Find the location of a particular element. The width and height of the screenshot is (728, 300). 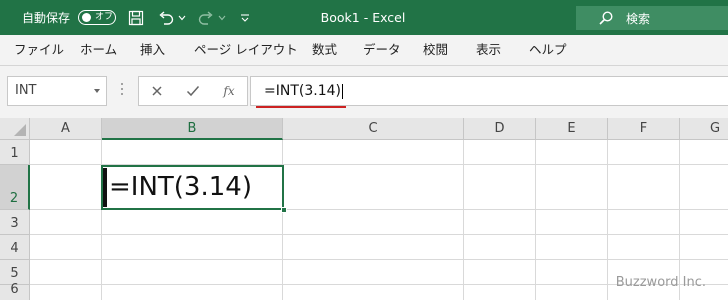

drag-handle-icon is located at coordinates (122, 92).